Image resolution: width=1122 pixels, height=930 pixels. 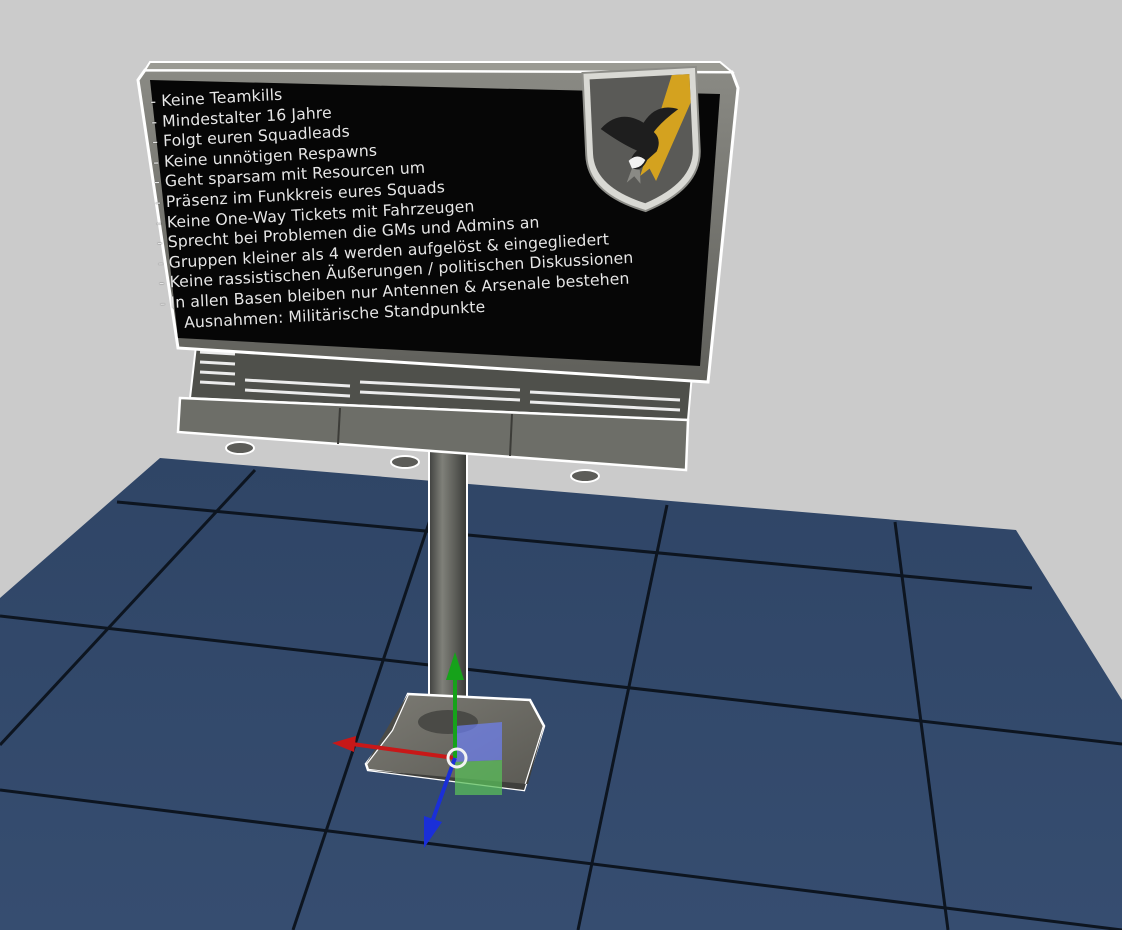 What do you see at coordinates (478, 742) in the screenshot?
I see `gizmo-xz-plane` at bounding box center [478, 742].